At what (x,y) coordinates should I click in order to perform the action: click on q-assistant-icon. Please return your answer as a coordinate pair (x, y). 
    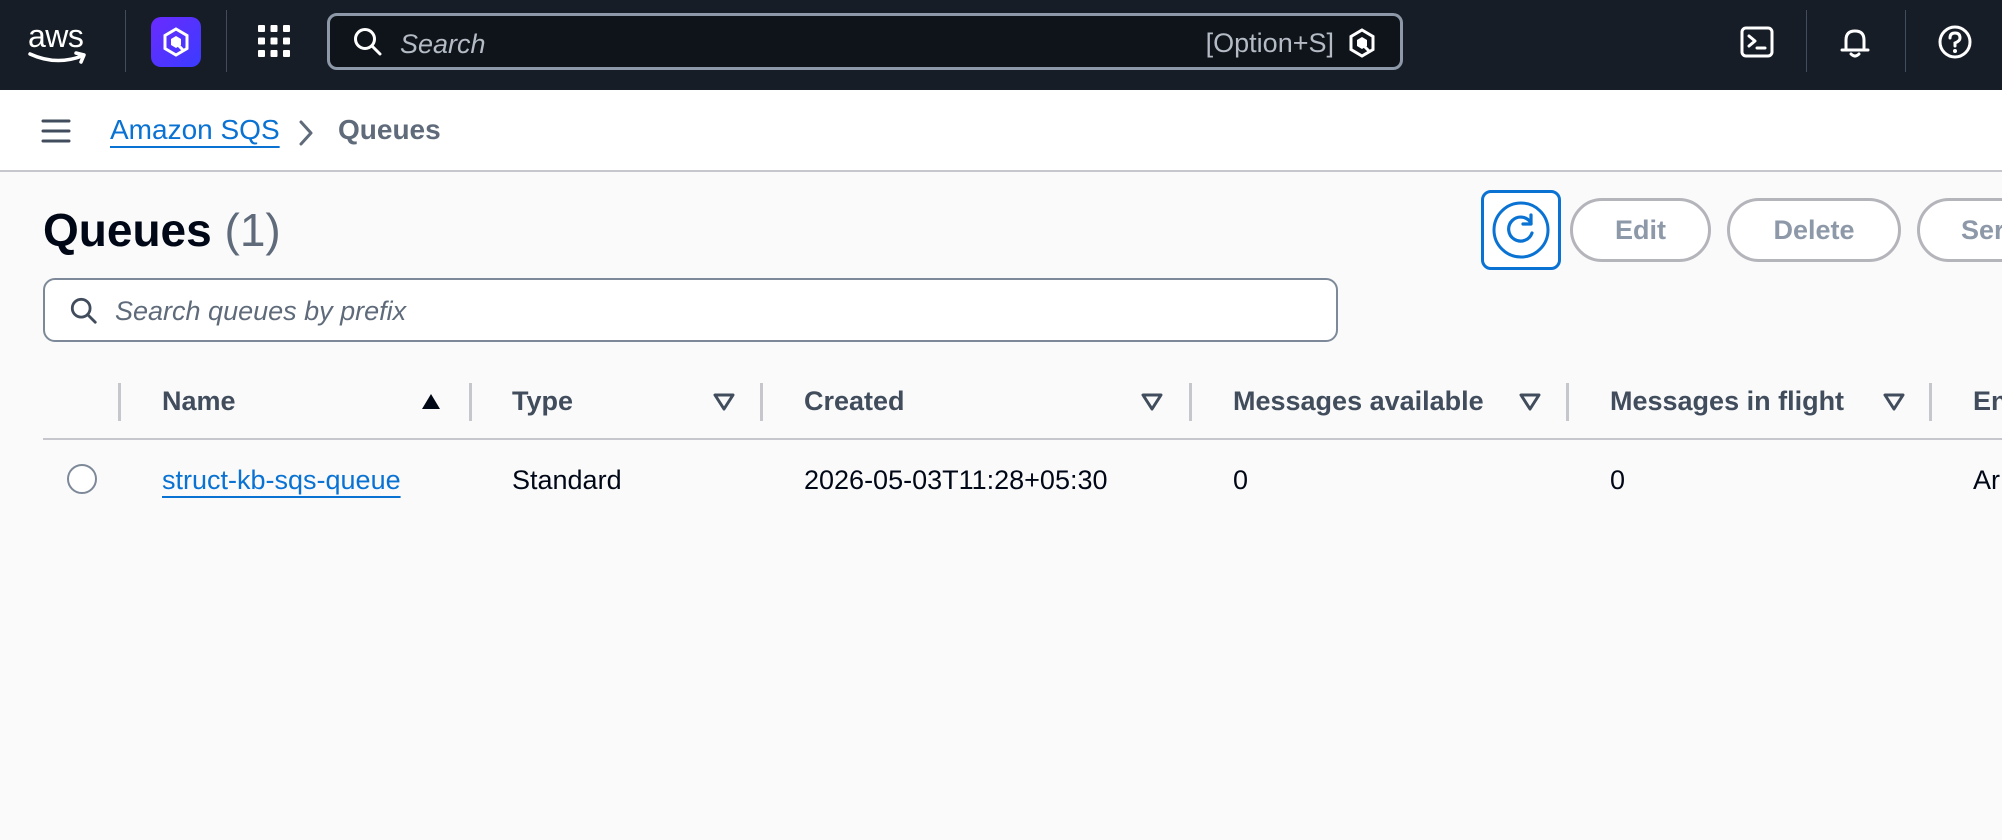
    Looking at the image, I should click on (176, 42).